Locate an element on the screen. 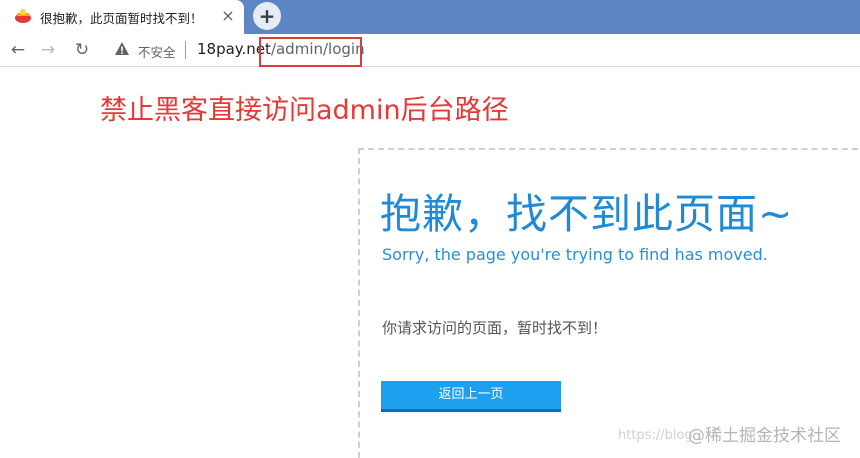 The height and width of the screenshot is (458, 860). url-highlight-box is located at coordinates (310, 52).